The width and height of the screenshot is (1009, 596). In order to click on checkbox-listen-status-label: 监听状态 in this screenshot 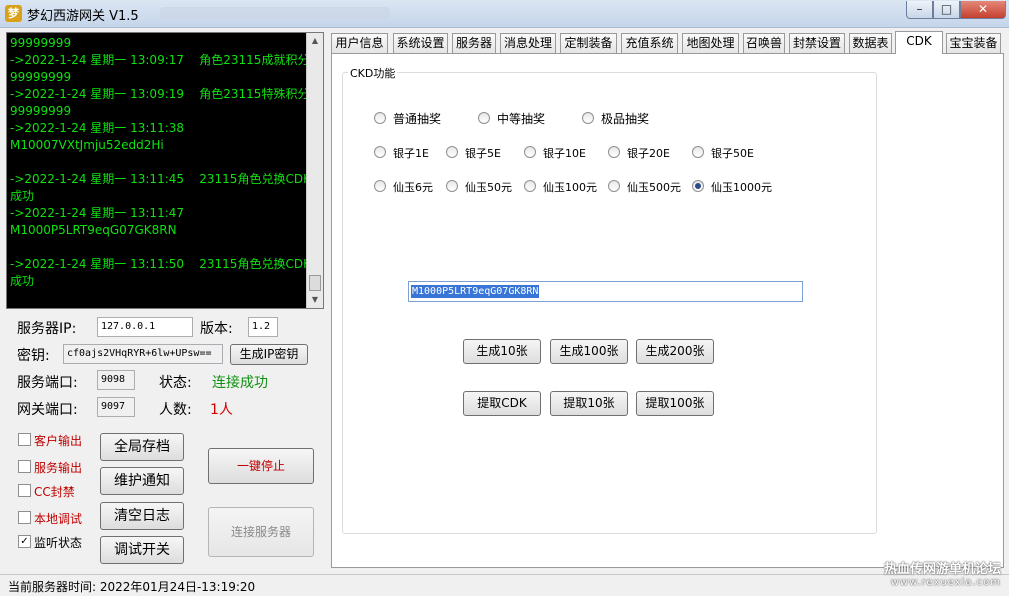, I will do `click(58, 543)`.